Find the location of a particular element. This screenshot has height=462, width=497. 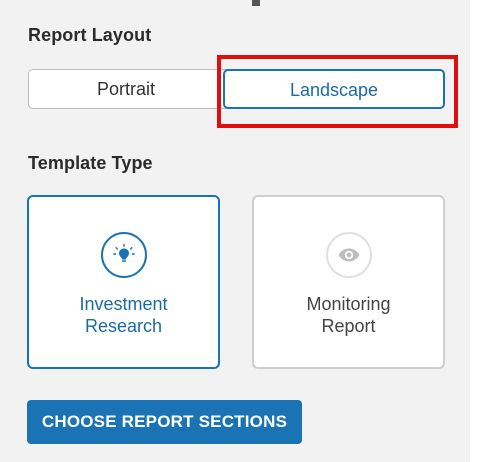

layout-option-landscape: Landscape is located at coordinates (334, 89).